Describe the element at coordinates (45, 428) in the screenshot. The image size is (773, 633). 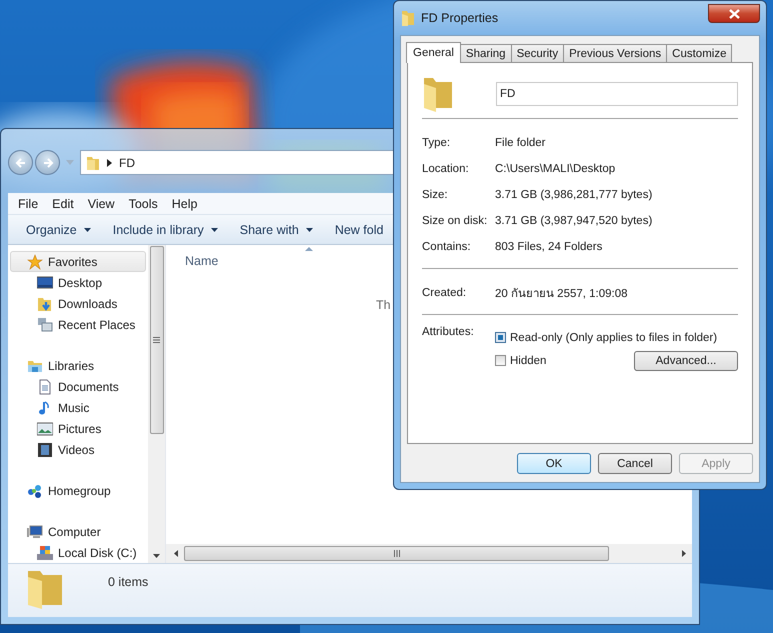
I see `picture-icon` at that location.